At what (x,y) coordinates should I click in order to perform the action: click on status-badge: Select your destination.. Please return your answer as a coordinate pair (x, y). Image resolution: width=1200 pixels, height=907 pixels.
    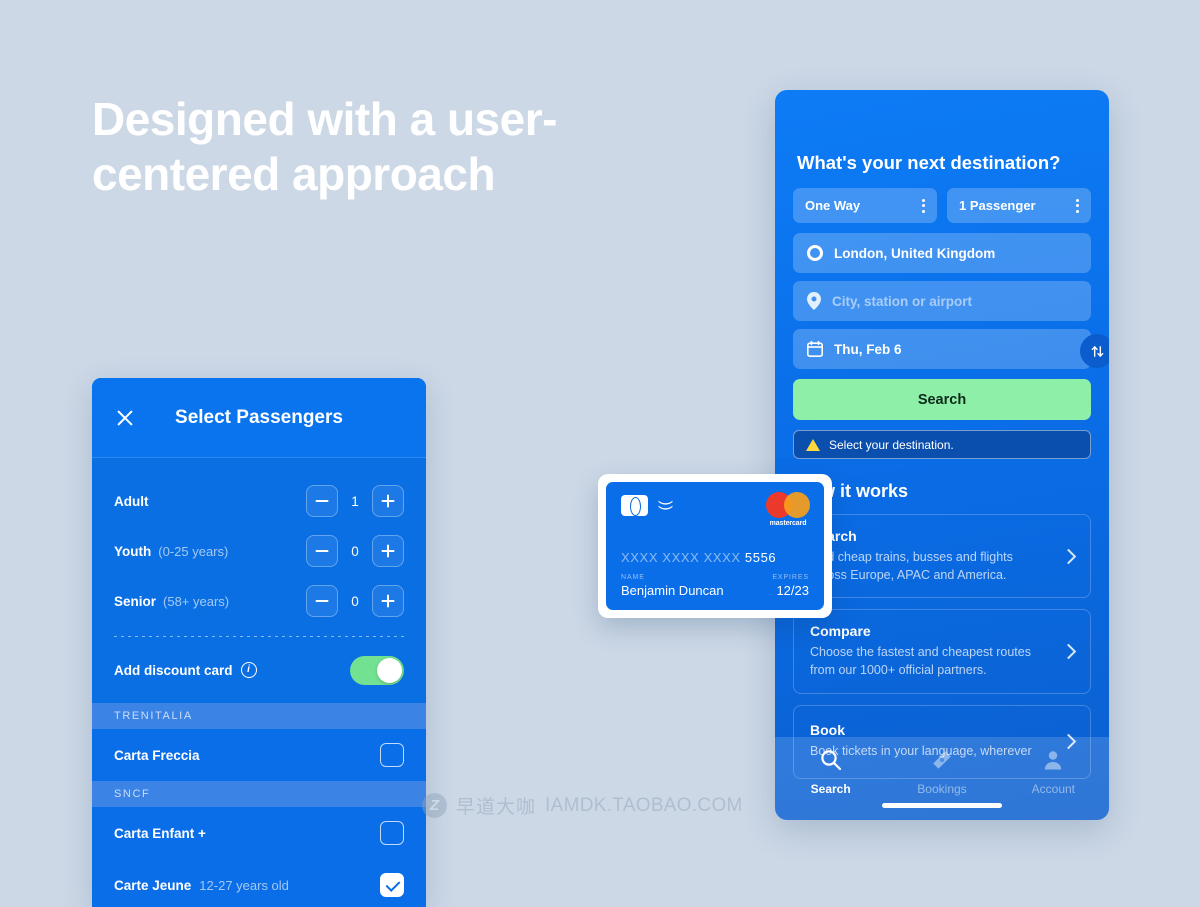
    Looking at the image, I should click on (942, 444).